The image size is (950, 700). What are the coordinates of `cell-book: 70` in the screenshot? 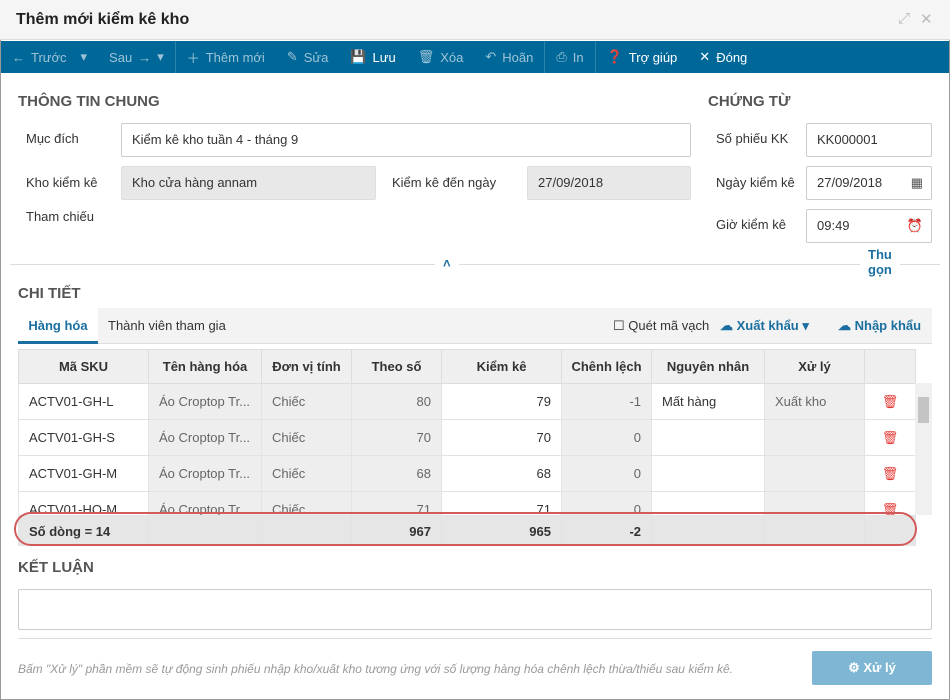 It's located at (396, 437).